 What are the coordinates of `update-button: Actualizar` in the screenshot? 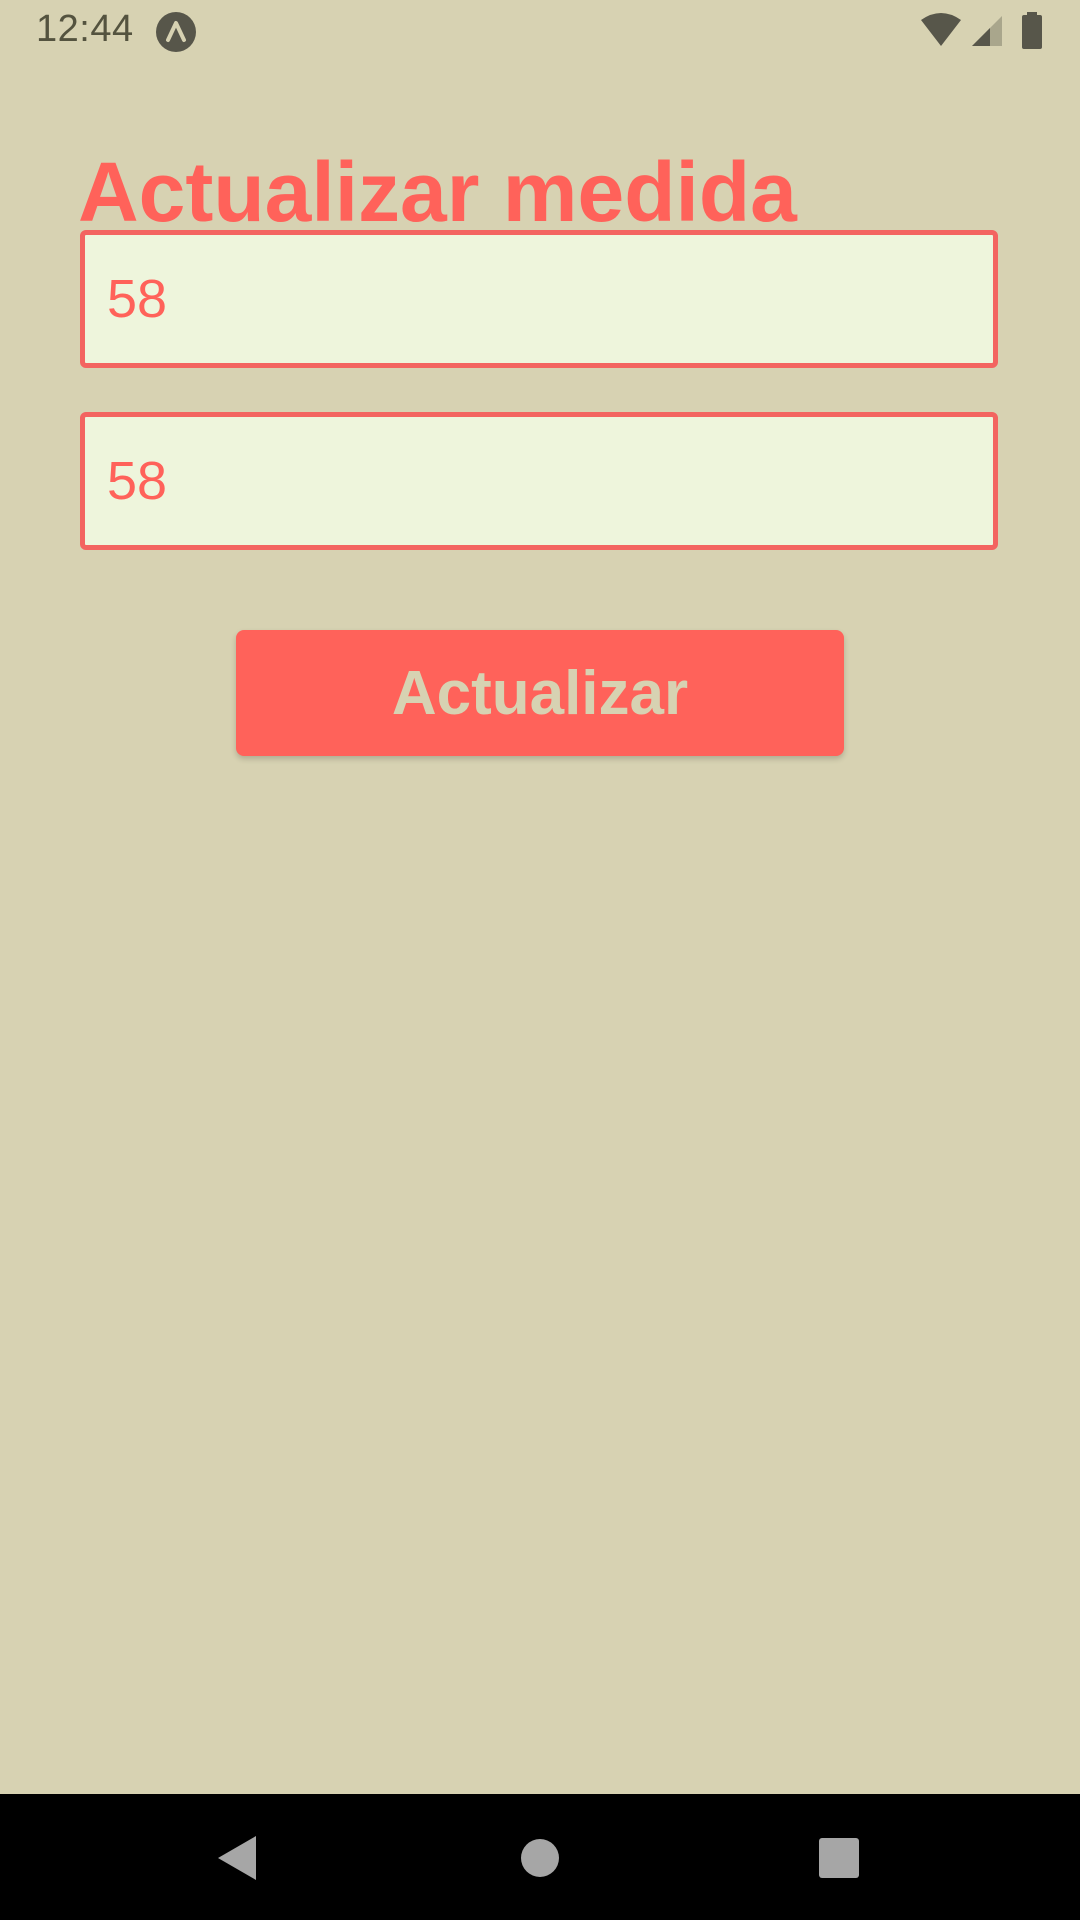 It's located at (540, 693).